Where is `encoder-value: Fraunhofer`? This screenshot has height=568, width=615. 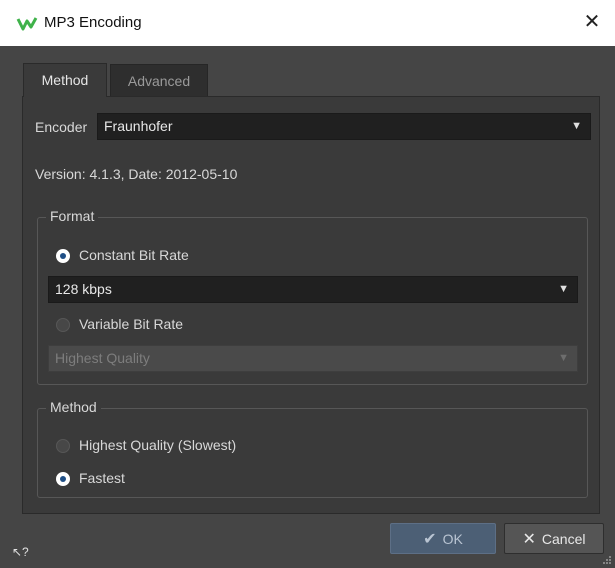
encoder-value: Fraunhofer is located at coordinates (138, 126).